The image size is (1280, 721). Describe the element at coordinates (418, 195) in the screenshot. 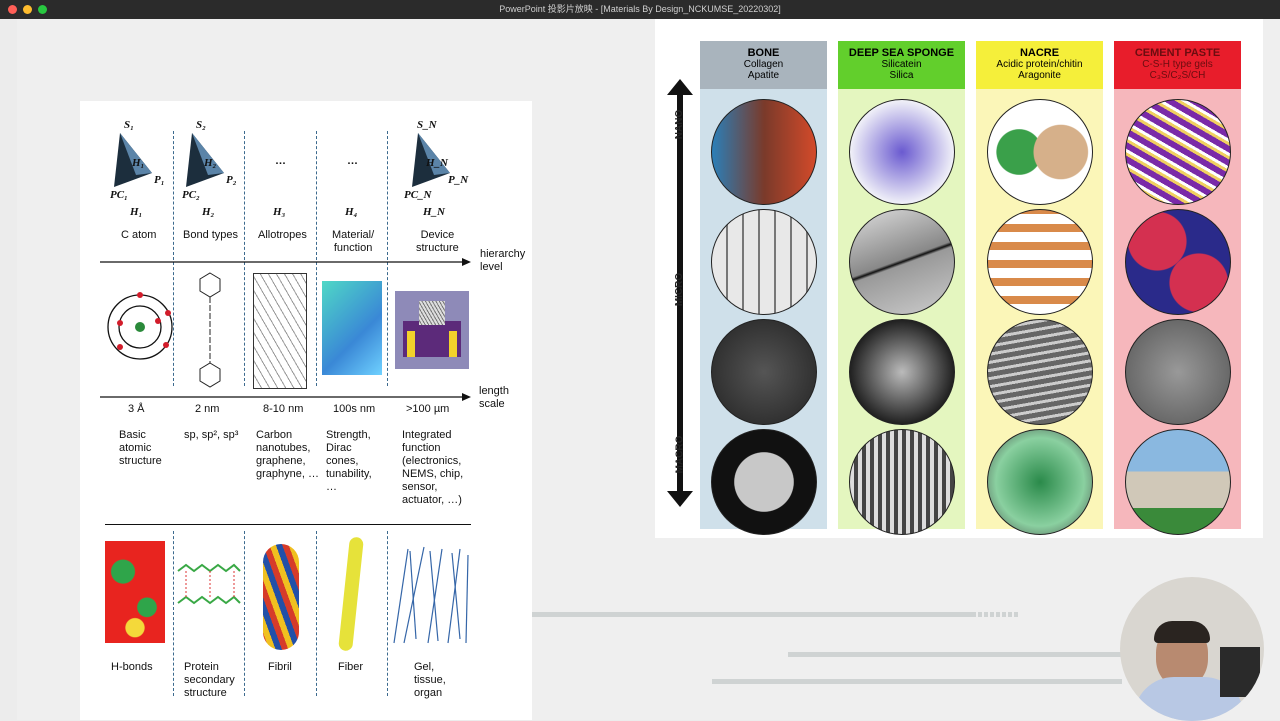

I see `pc-label: PC_N` at that location.